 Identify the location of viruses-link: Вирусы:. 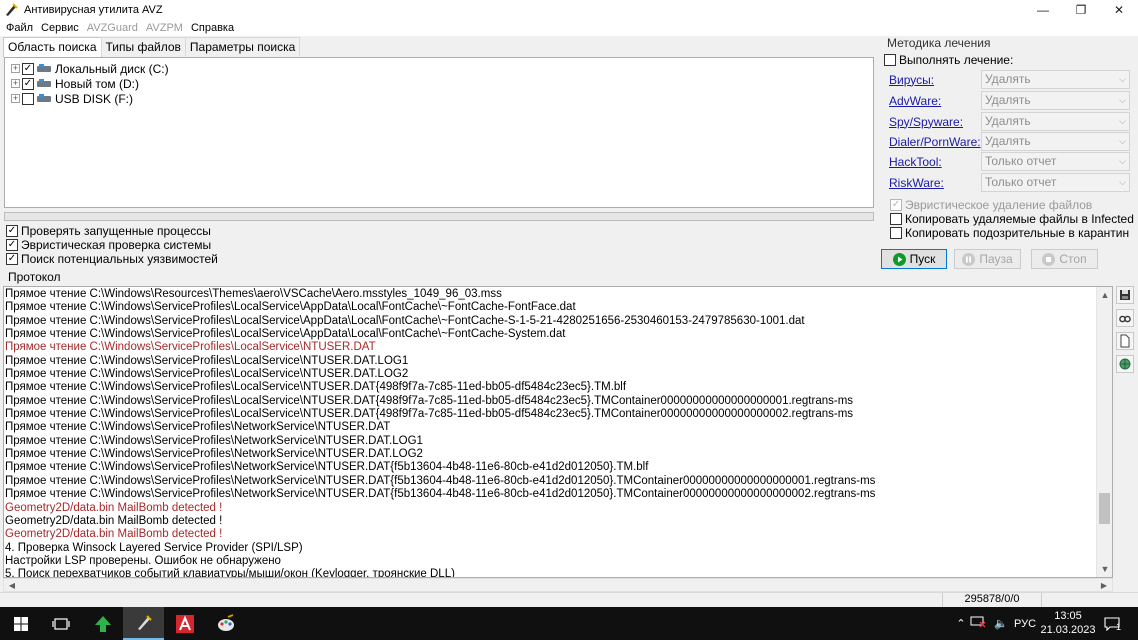
(935, 80).